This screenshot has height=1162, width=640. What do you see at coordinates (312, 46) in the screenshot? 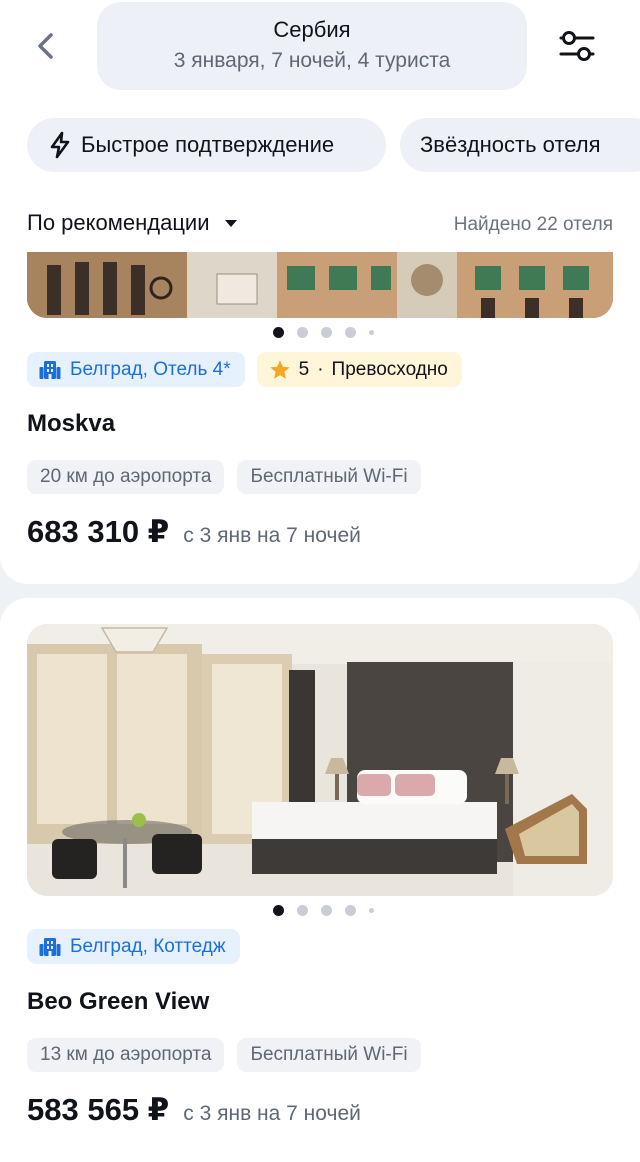
I see `search-summary: Сербия 3 января, 7 ночей, 4 туриста` at bounding box center [312, 46].